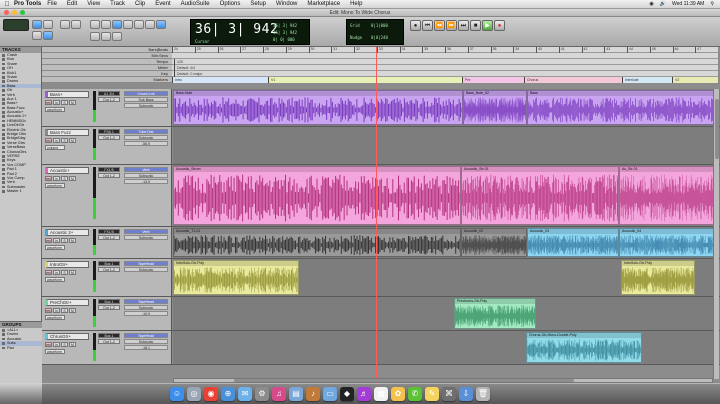  I want to click on preview-icon: ▤, so click(296, 394).